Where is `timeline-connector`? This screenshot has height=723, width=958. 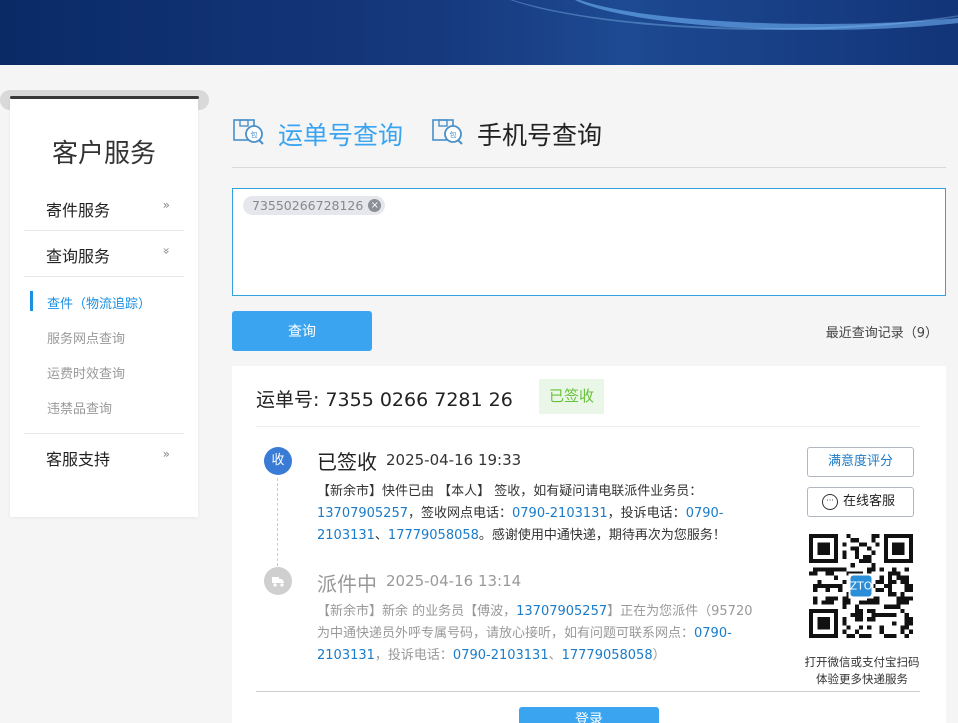 timeline-connector is located at coordinates (277, 522).